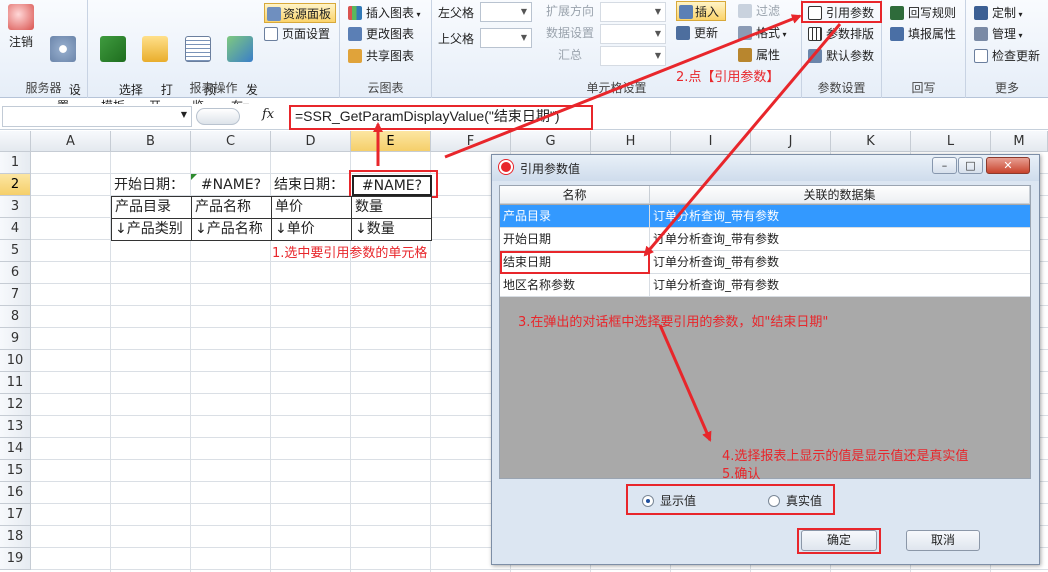  What do you see at coordinates (981, 56) in the screenshot?
I see `check-update-icon` at bounding box center [981, 56].